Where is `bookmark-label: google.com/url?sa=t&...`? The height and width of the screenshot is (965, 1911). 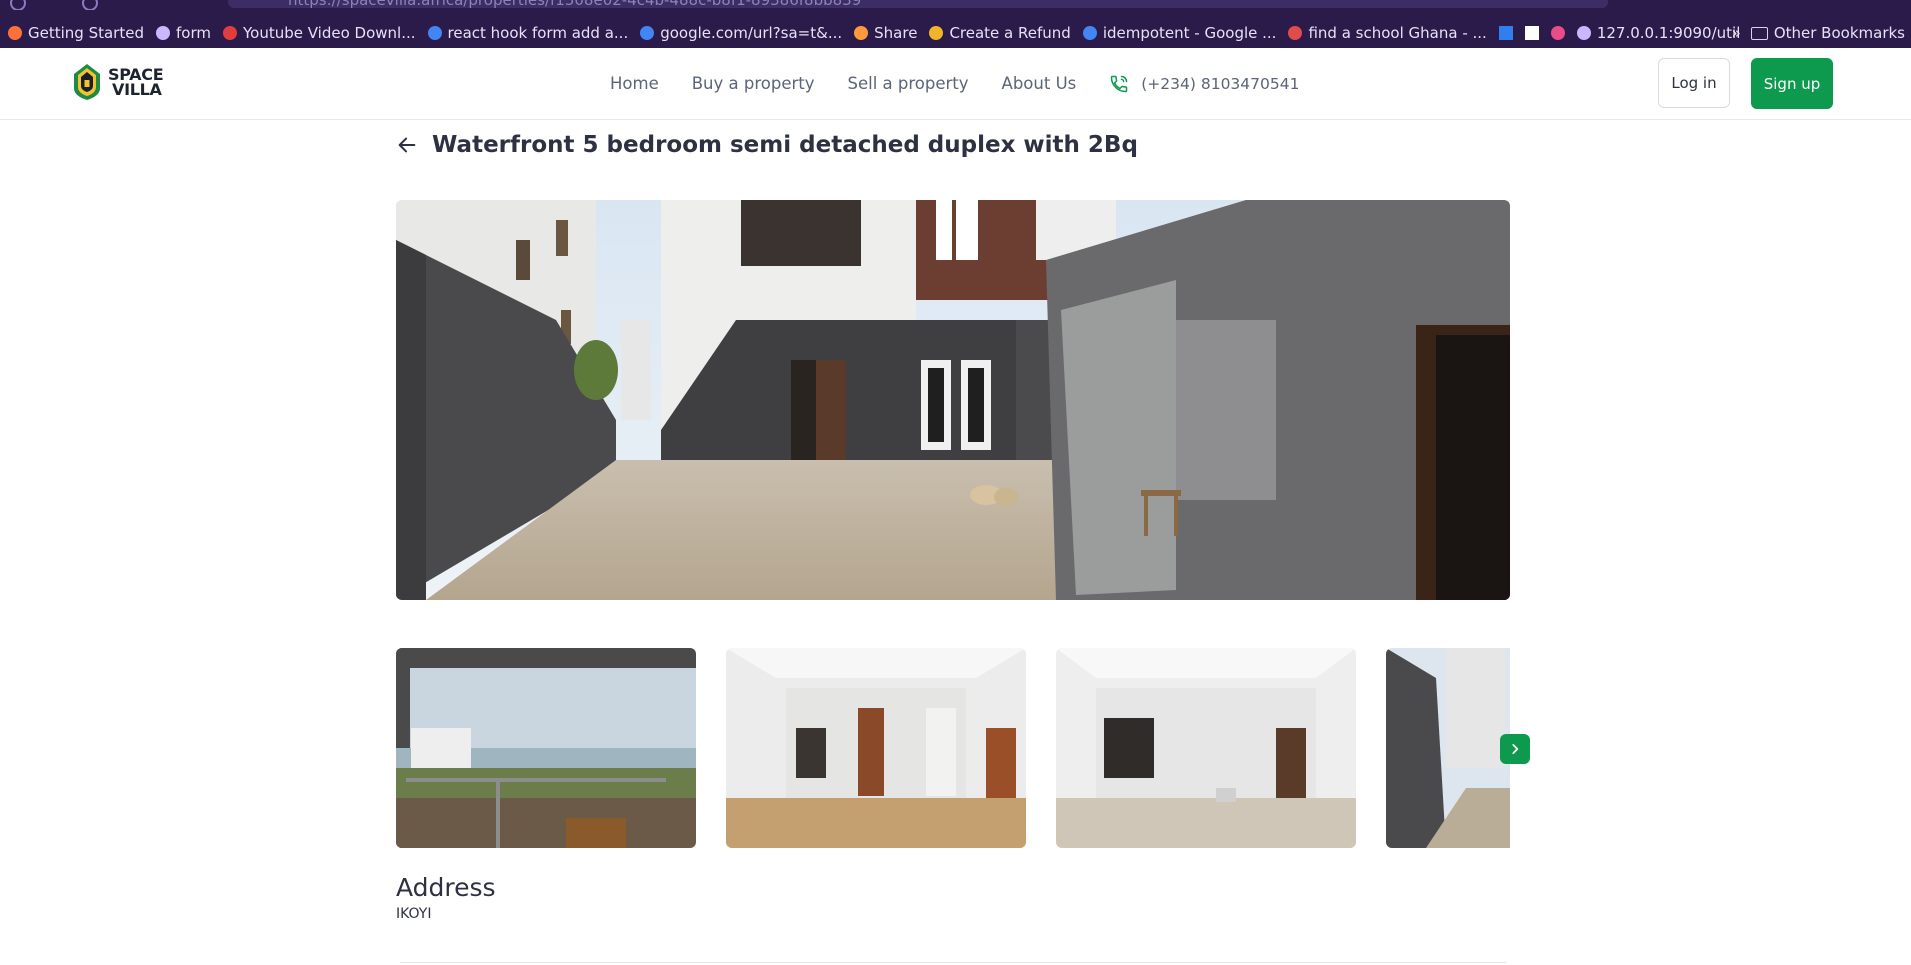
bookmark-label: google.com/url?sa=t&... is located at coordinates (751, 33).